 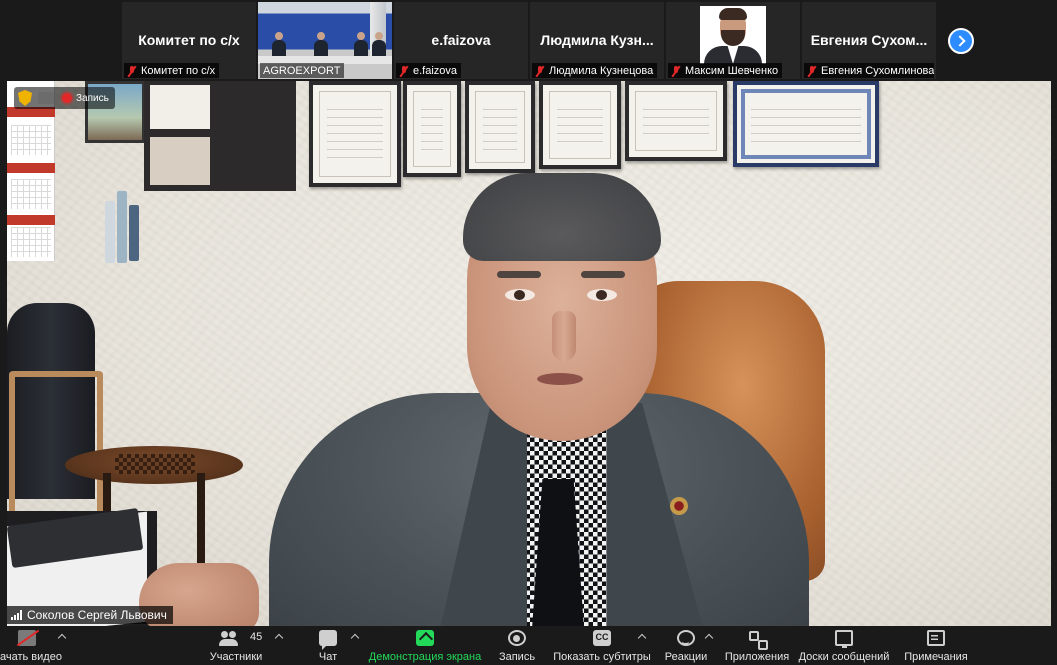 What do you see at coordinates (46, 98) in the screenshot?
I see `camera-icon` at bounding box center [46, 98].